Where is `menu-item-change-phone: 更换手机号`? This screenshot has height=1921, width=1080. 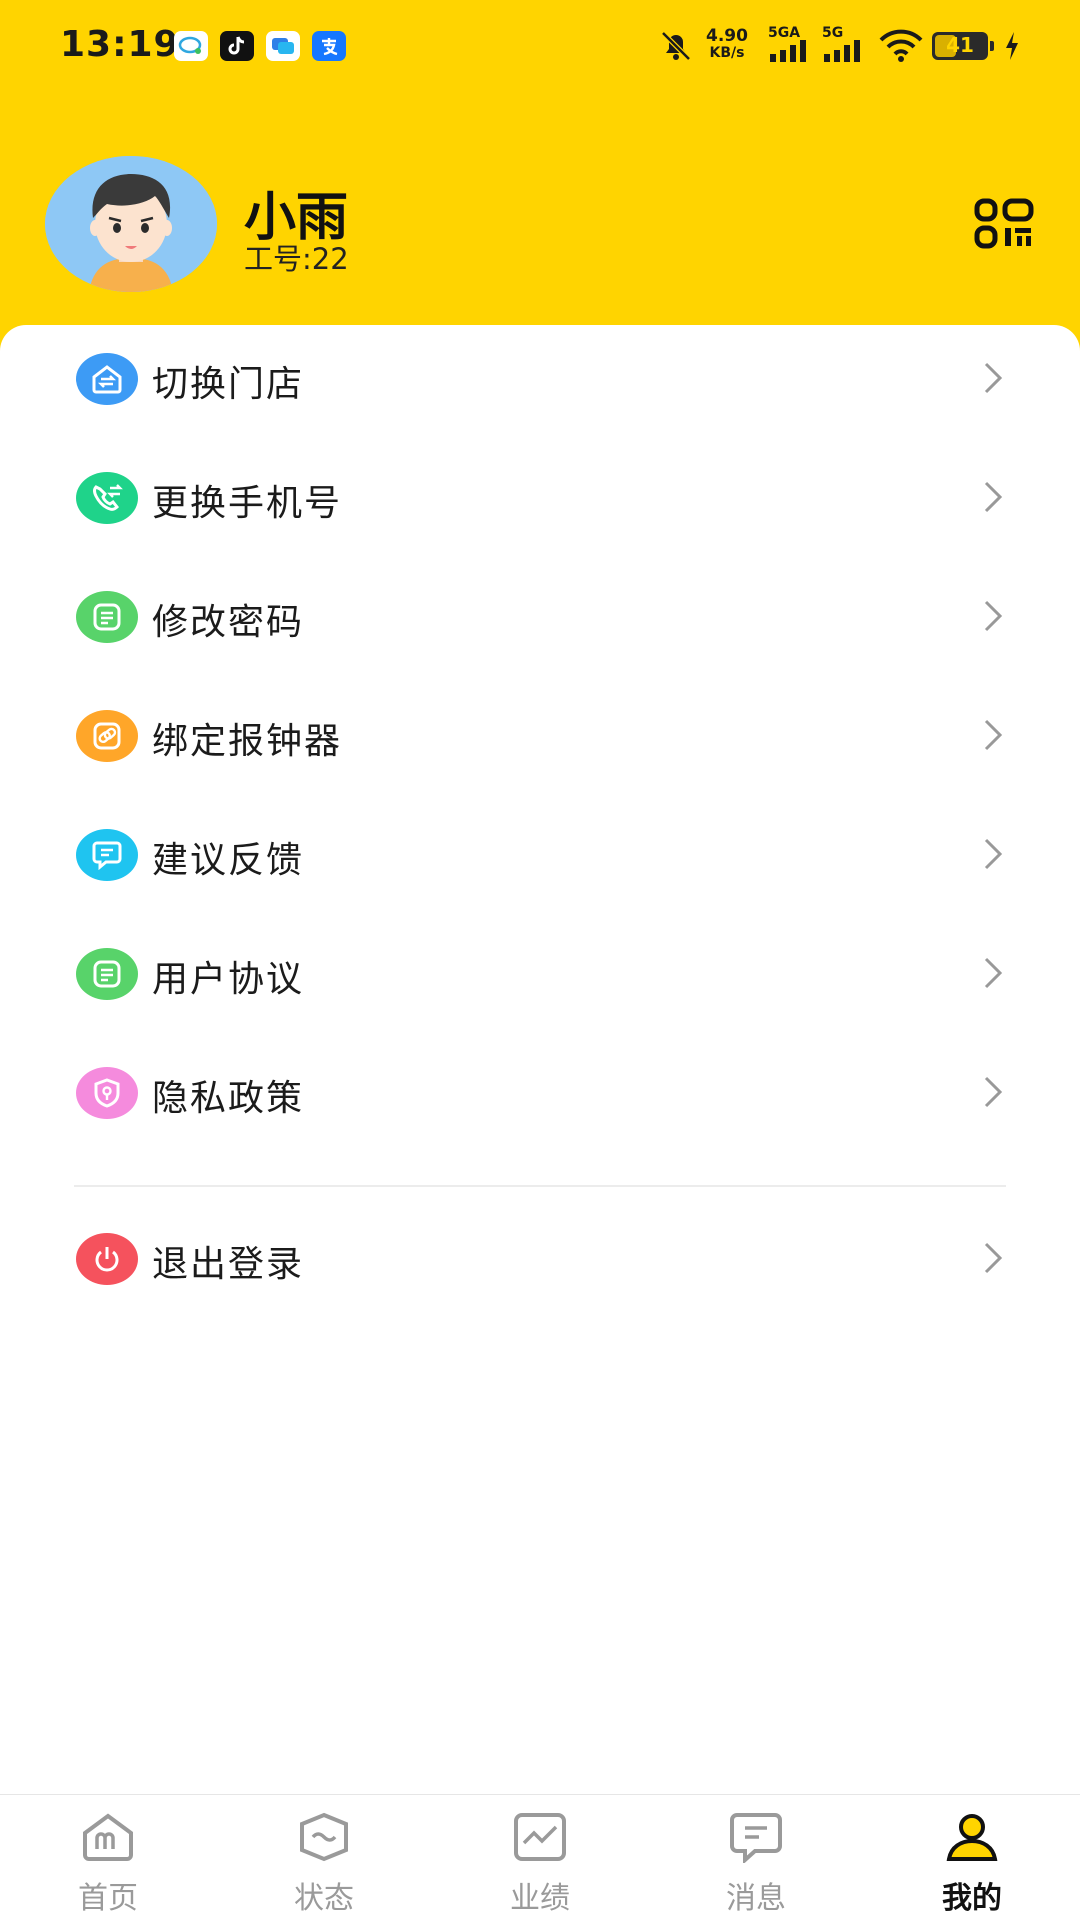 menu-item-change-phone: 更换手机号 is located at coordinates (540, 503).